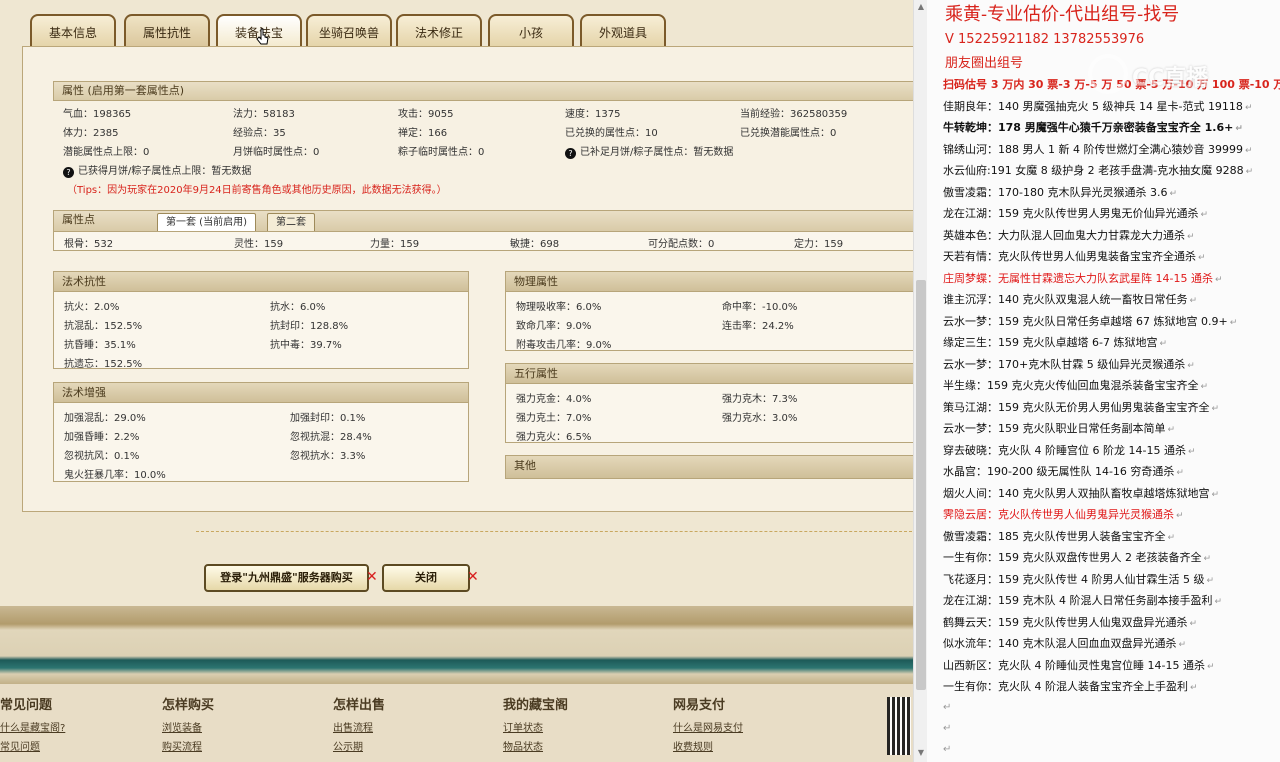  I want to click on attr-meditation: 禅定：166, so click(423, 133).